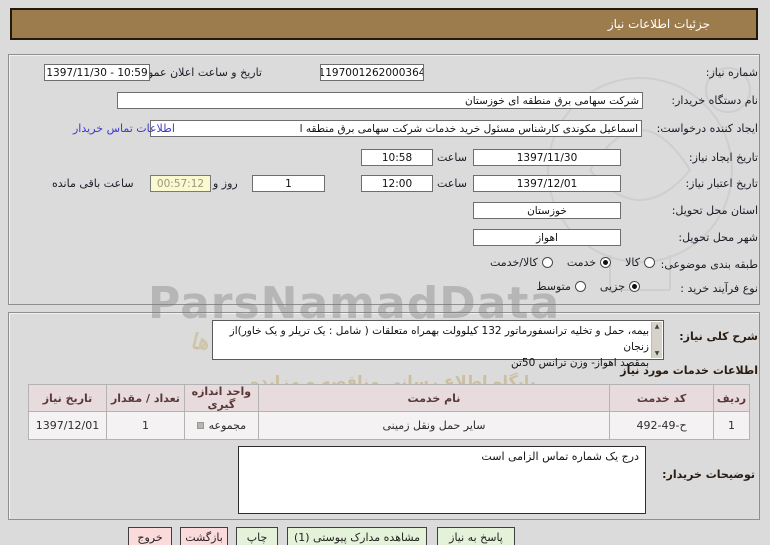 The width and height of the screenshot is (770, 545). Describe the element at coordinates (707, 128) in the screenshot. I see `request-creator-label: ایجاد کننده درخواست:` at that location.